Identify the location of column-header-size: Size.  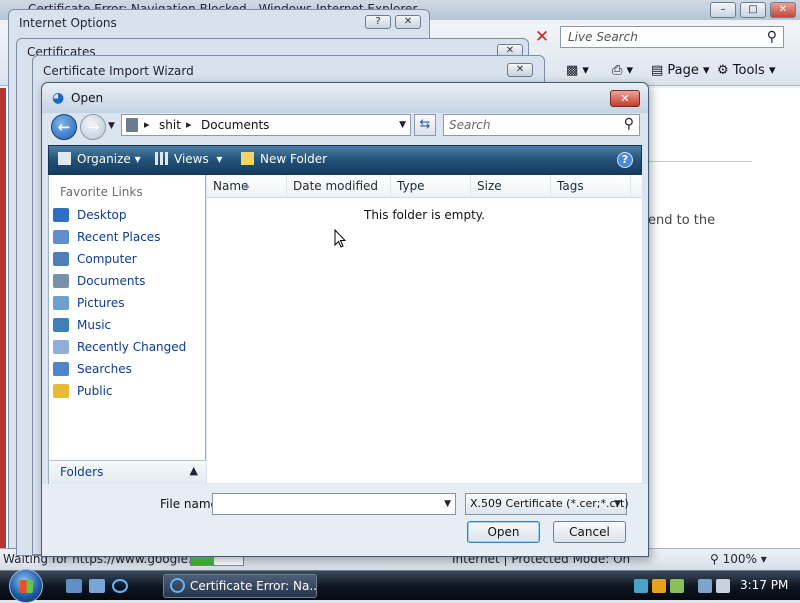
(511, 186).